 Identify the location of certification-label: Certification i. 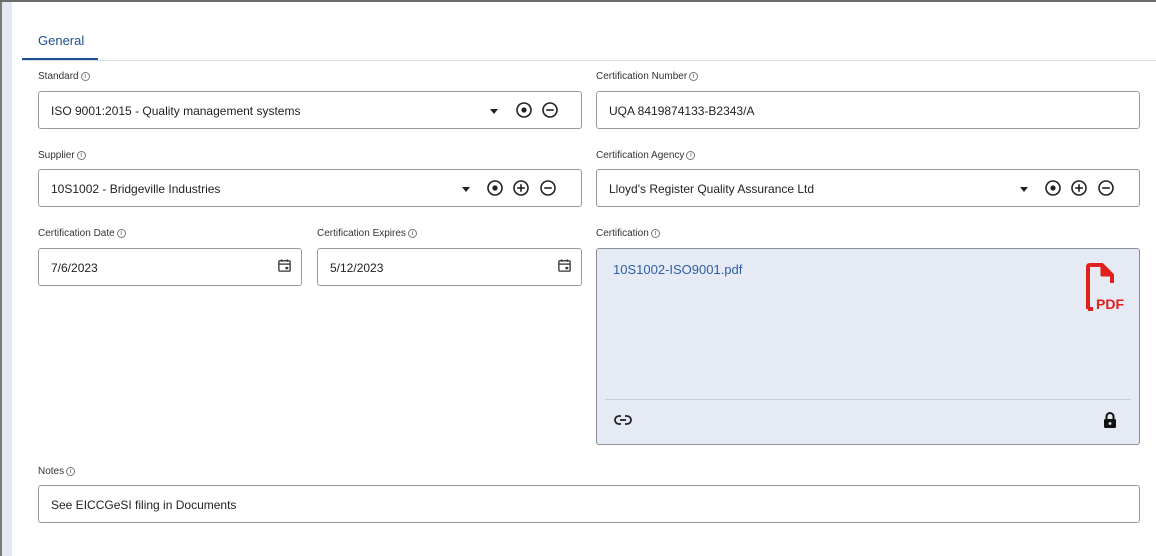
(628, 233).